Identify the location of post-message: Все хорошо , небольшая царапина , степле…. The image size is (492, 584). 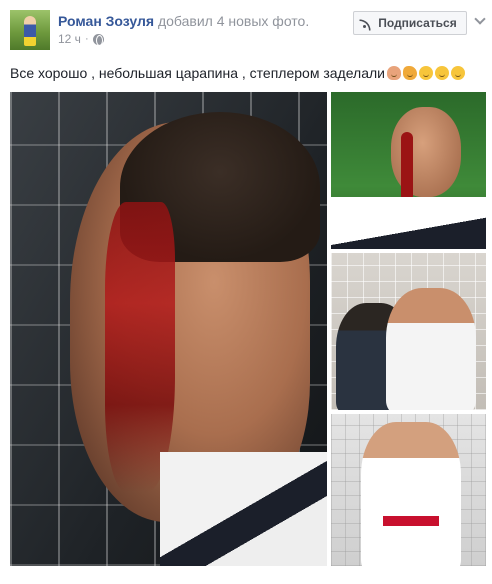
(197, 73).